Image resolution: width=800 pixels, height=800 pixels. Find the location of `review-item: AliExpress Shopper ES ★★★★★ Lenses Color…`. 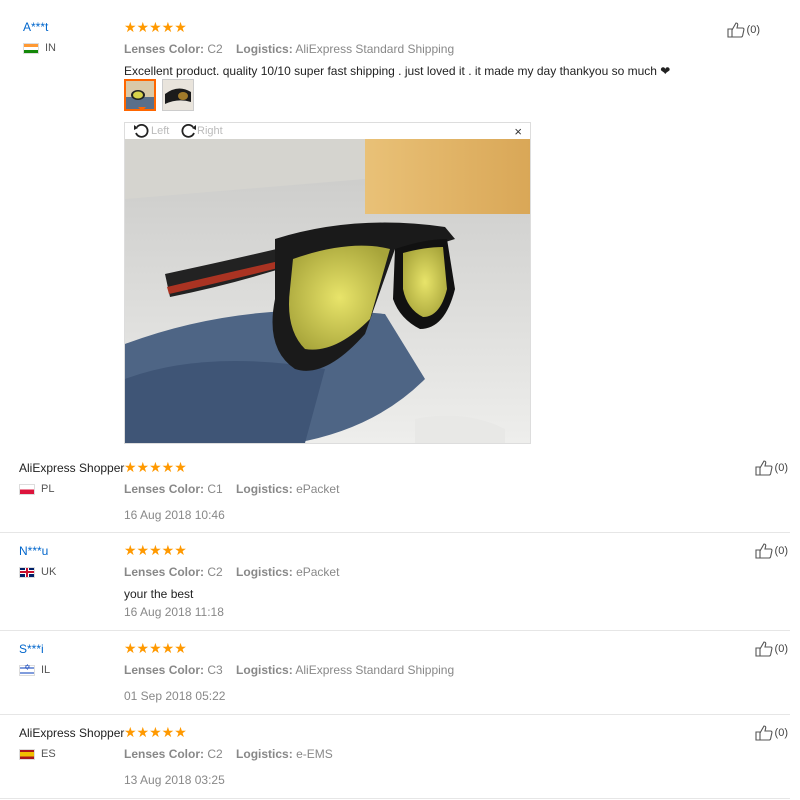

review-item: AliExpress Shopper ES ★★★★★ Lenses Color… is located at coordinates (395, 756).